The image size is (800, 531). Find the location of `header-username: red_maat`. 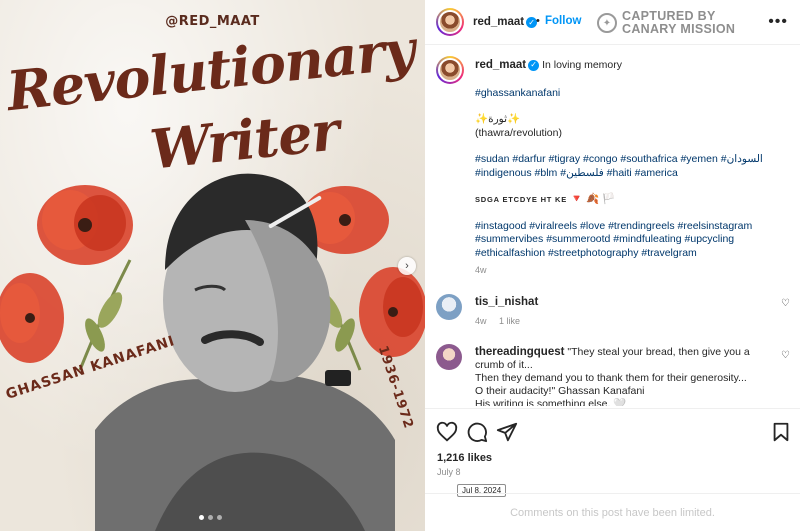

header-username: red_maat is located at coordinates (498, 22).